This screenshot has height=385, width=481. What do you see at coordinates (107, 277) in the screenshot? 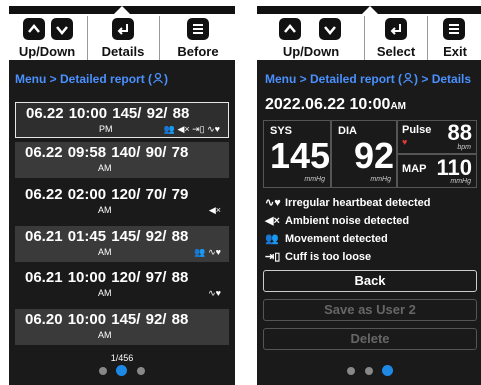
I see `record-text: 06.21 10:00 120/ 97/ 88` at bounding box center [107, 277].